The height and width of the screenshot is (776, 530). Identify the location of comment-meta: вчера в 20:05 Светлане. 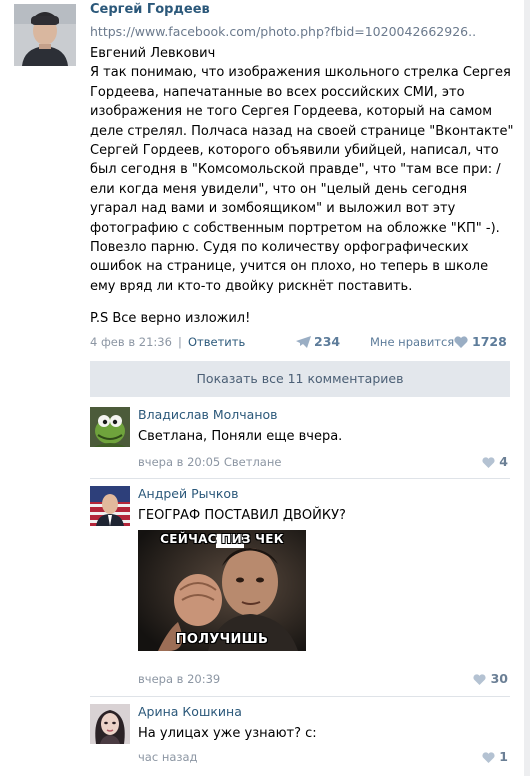
(209, 462).